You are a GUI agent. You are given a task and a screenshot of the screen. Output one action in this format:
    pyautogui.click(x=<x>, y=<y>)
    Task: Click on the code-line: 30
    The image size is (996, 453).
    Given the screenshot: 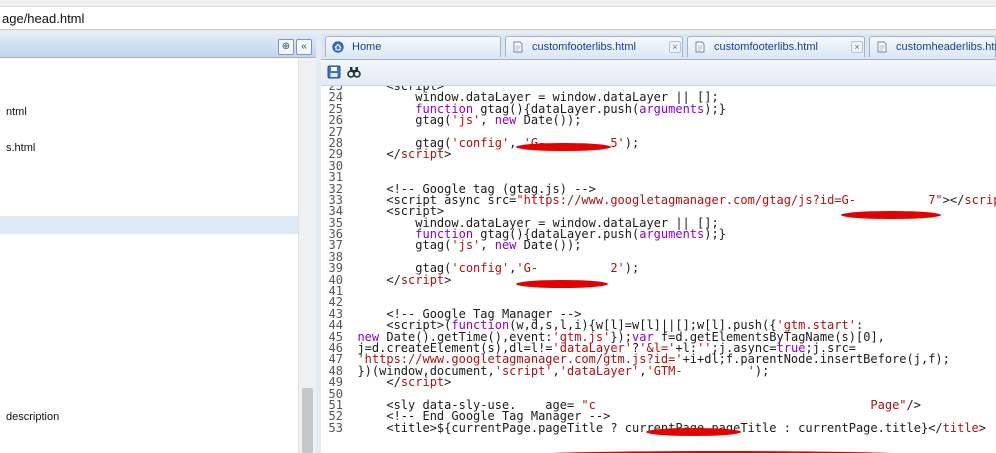 What is the action you would take?
    pyautogui.click(x=658, y=166)
    